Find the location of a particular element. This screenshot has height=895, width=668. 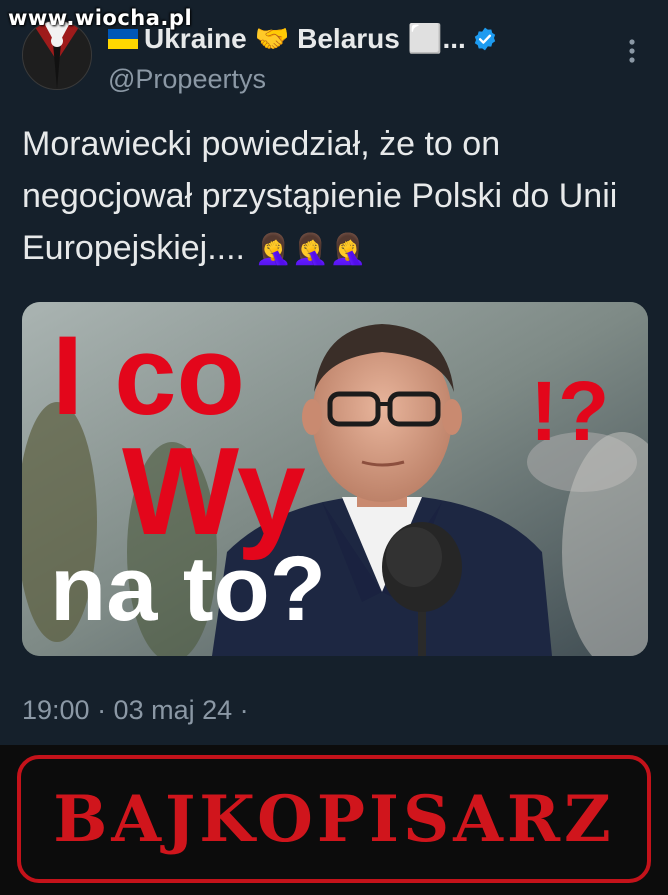

author-handle: @Propeertys is located at coordinates (187, 79).